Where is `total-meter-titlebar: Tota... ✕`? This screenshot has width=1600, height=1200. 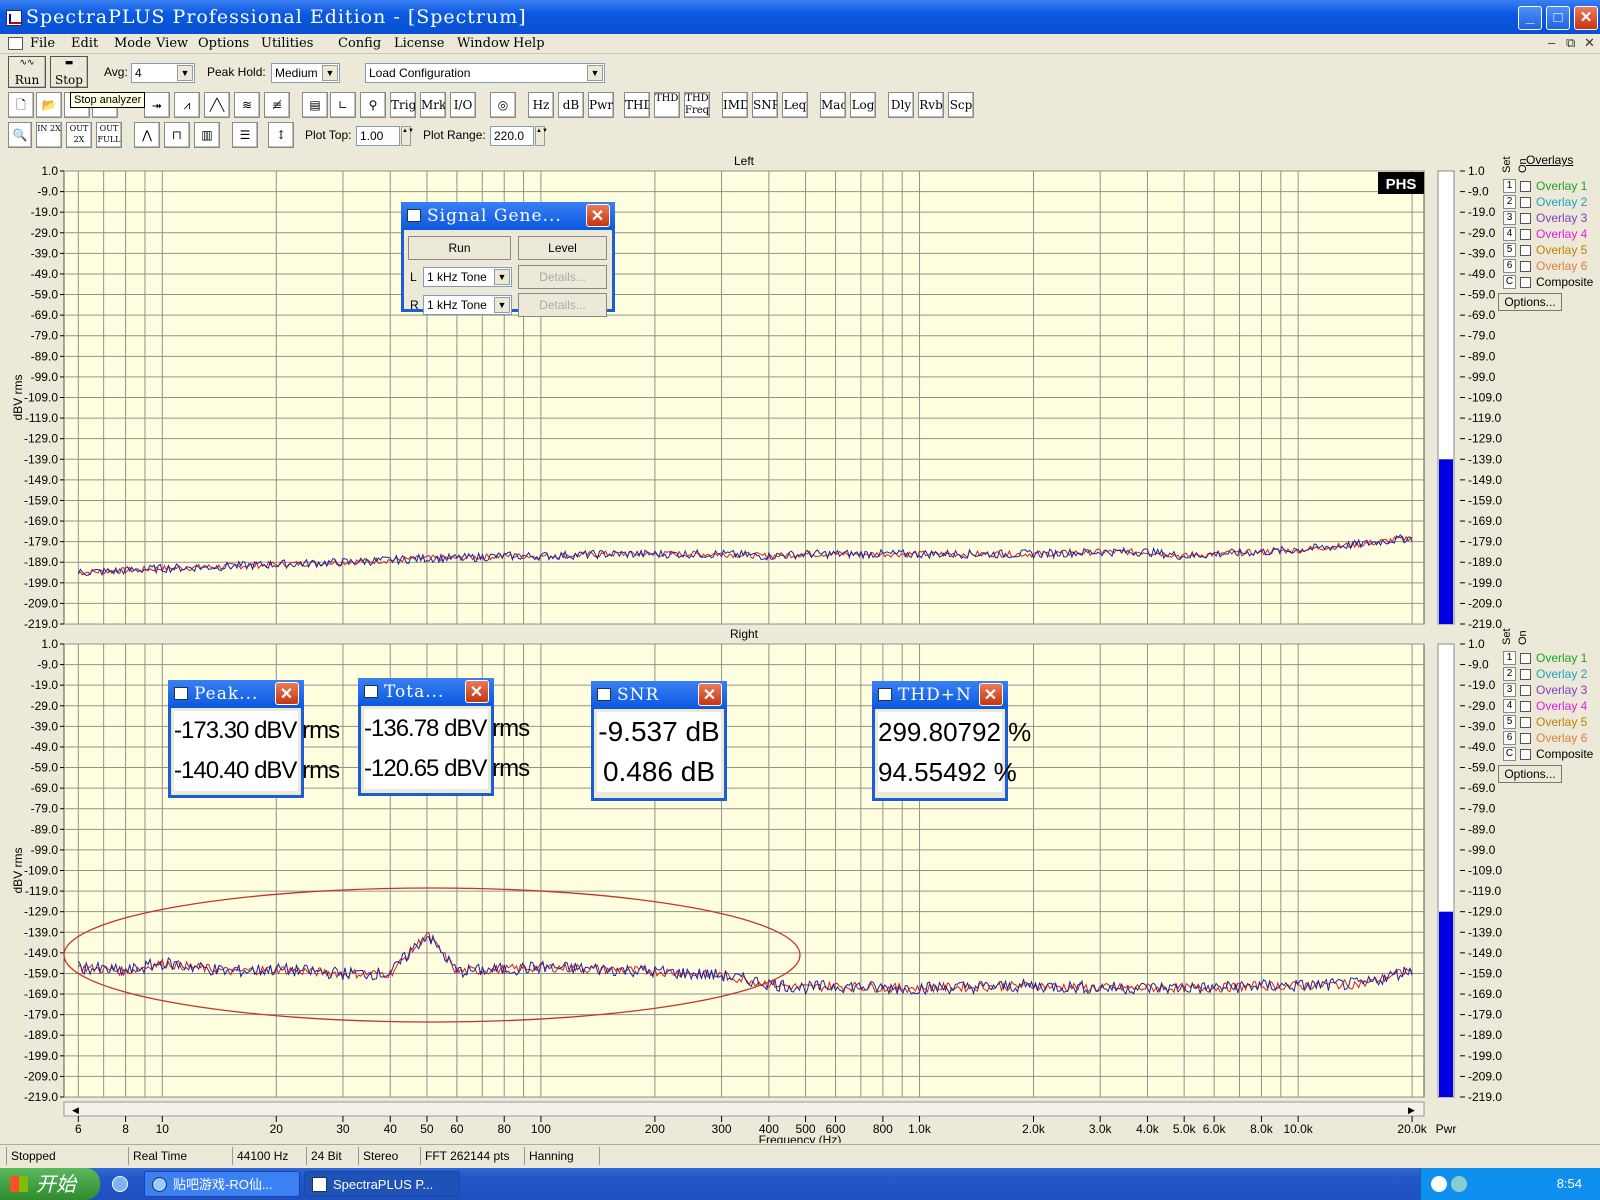 total-meter-titlebar: Tota... ✕ is located at coordinates (426, 692).